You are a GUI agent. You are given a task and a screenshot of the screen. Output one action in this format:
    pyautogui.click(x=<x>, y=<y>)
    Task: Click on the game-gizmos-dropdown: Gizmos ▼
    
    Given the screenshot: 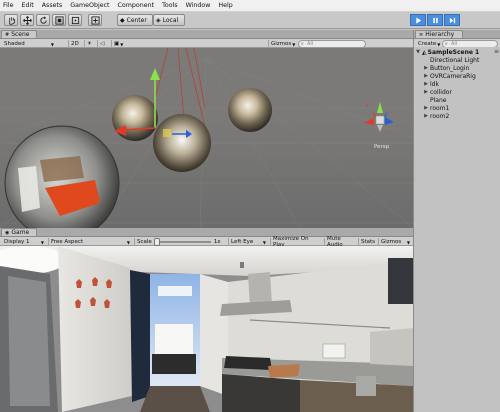 What is the action you would take?
    pyautogui.click(x=395, y=242)
    